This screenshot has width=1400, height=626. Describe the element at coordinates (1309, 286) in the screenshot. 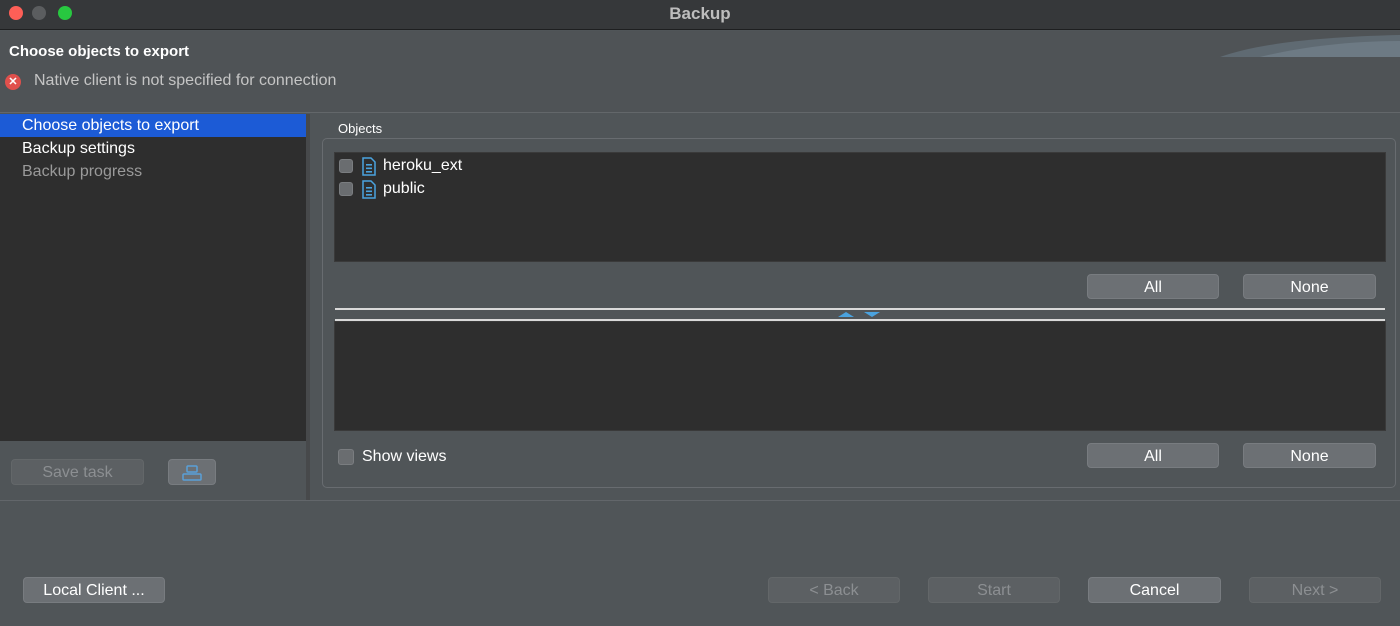

I see `select-none-schemas-button: None` at that location.